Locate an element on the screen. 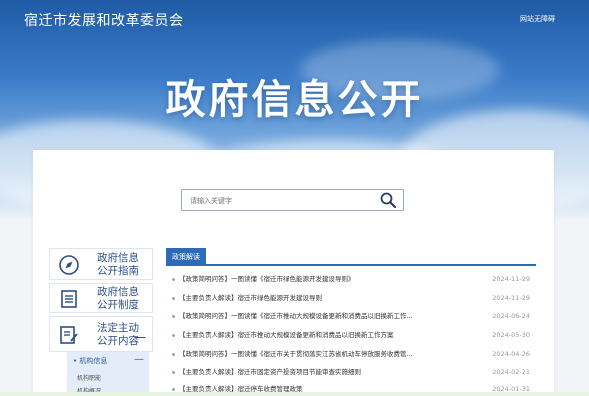 The width and height of the screenshot is (589, 396). search-icon is located at coordinates (388, 200).